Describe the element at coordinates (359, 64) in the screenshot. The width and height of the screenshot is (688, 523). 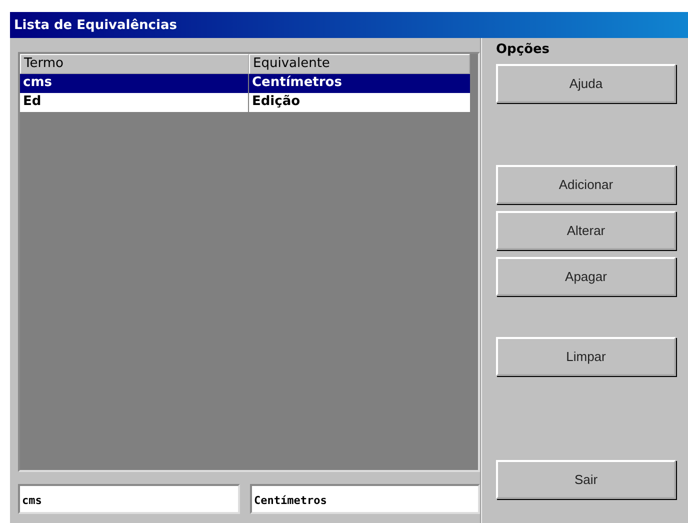
I see `column-header: Equivalente` at that location.